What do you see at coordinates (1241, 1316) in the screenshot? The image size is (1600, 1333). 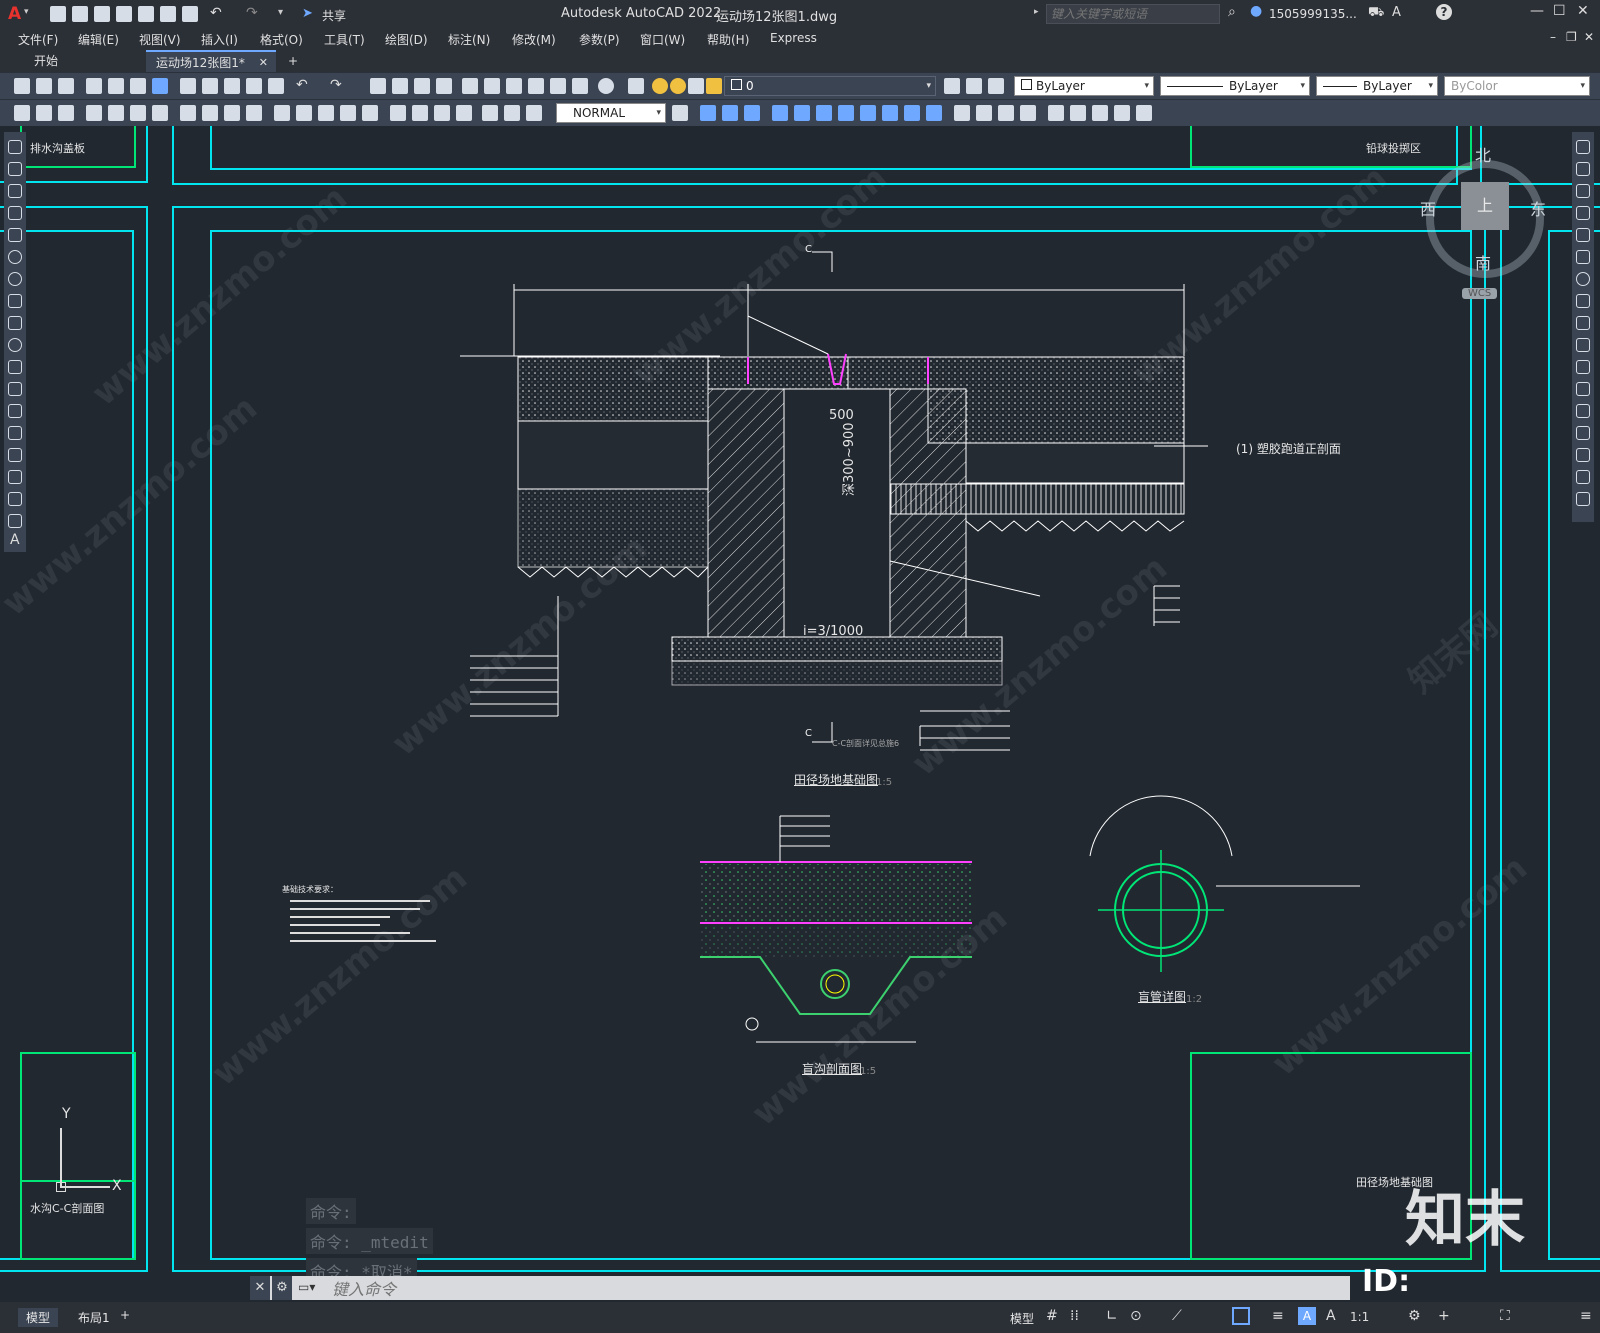 I see `object-snap-icon` at bounding box center [1241, 1316].